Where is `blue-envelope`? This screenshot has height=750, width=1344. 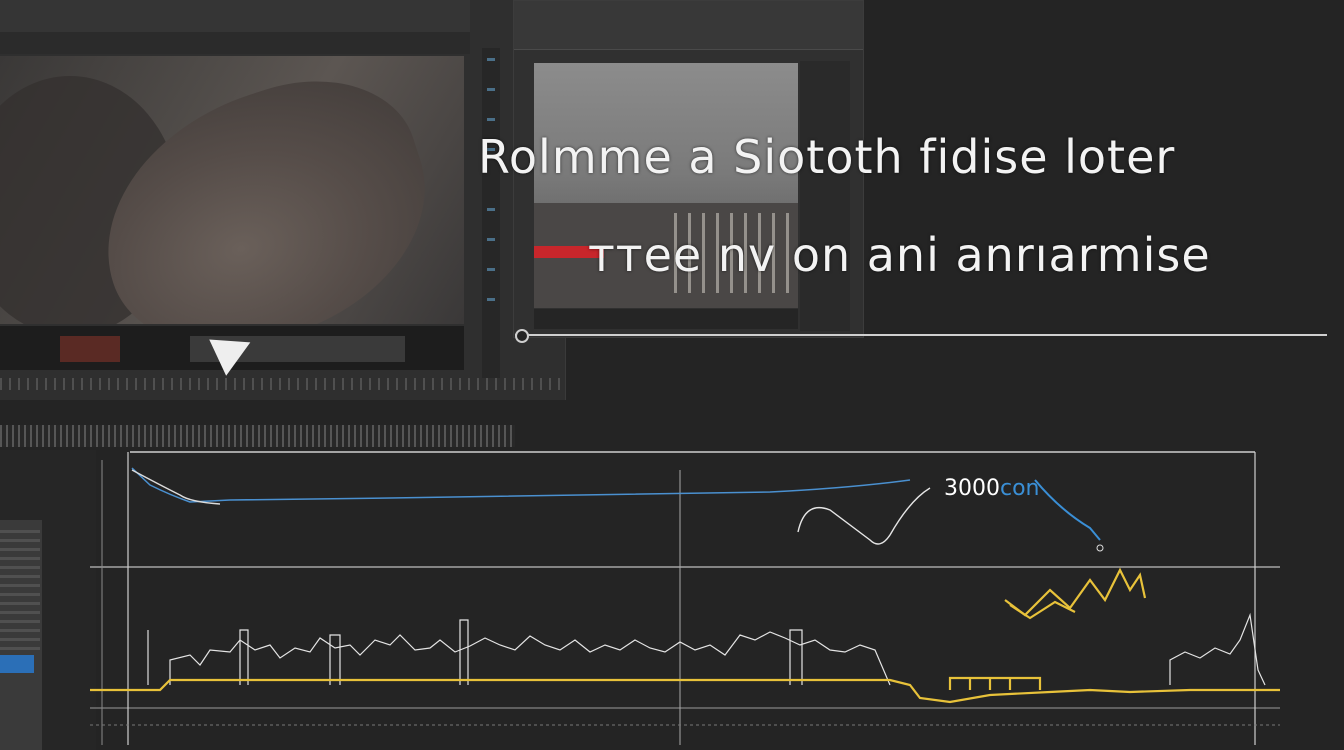 blue-envelope is located at coordinates (521, 485).